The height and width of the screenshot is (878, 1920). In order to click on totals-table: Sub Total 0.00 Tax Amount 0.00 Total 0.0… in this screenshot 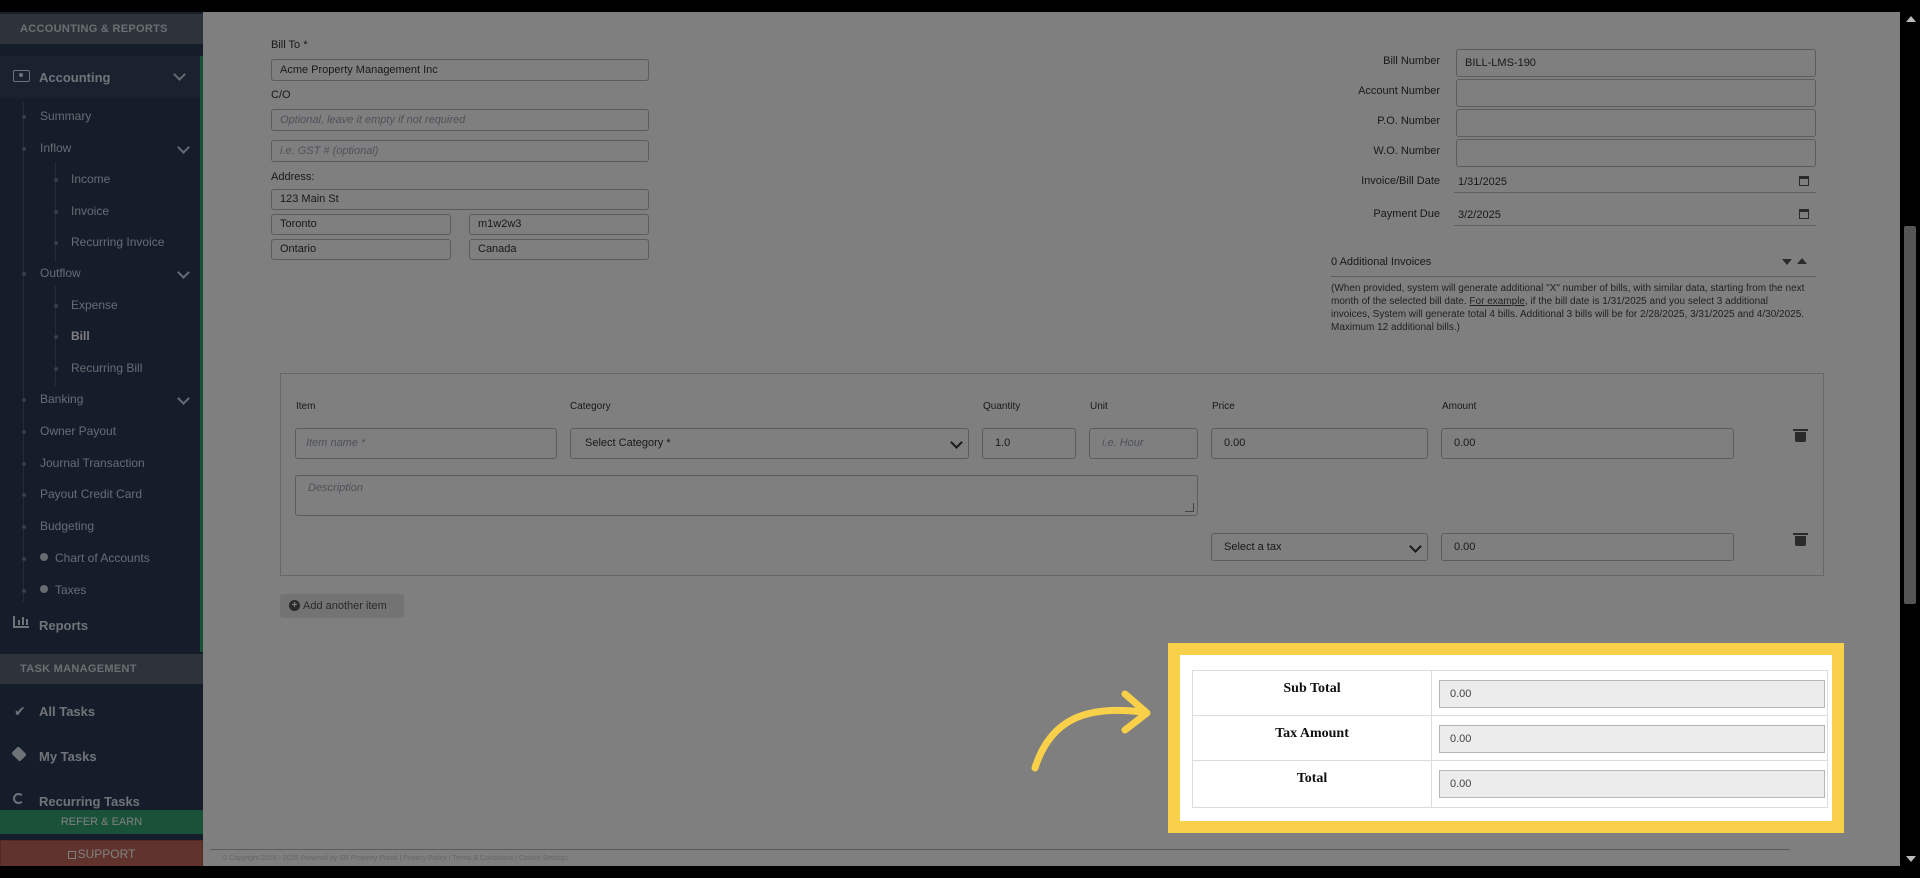, I will do `click(1510, 739)`.